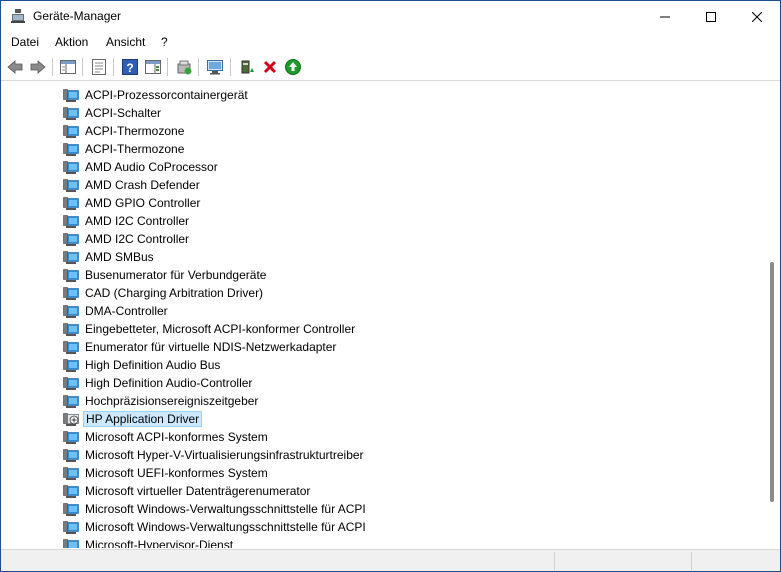 Image resolution: width=781 pixels, height=572 pixels. What do you see at coordinates (373, 113) in the screenshot?
I see `device-item: ACPI-Schalter` at bounding box center [373, 113].